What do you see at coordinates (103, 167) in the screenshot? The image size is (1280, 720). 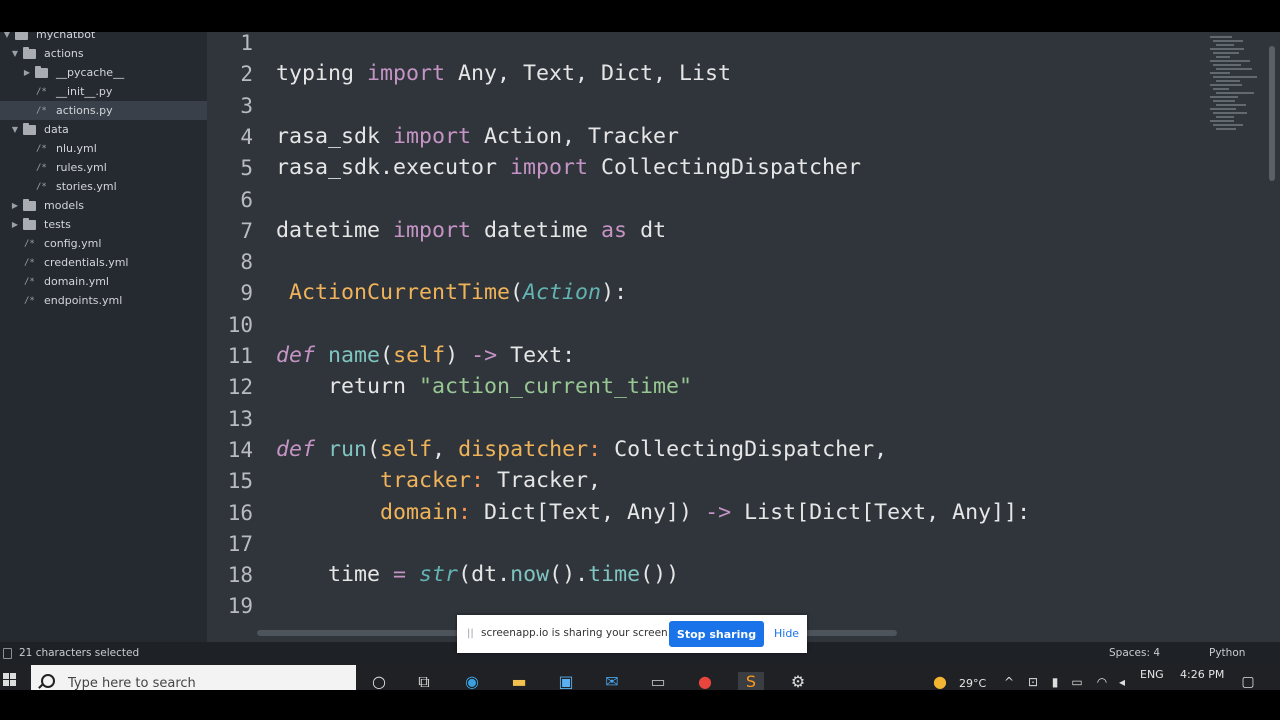 I see `file-item: /* rules.yml` at bounding box center [103, 167].